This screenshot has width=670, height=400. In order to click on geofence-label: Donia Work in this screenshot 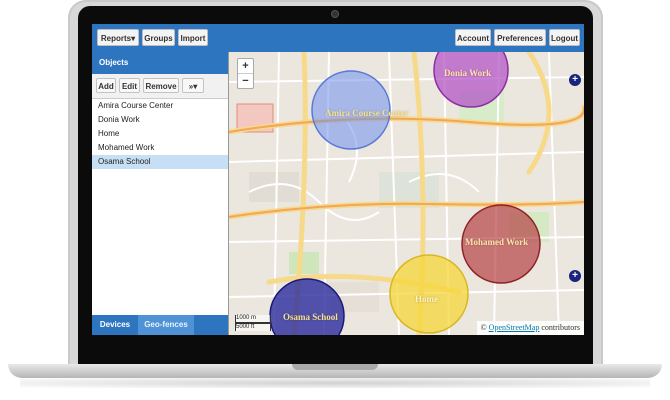, I will do `click(468, 73)`.